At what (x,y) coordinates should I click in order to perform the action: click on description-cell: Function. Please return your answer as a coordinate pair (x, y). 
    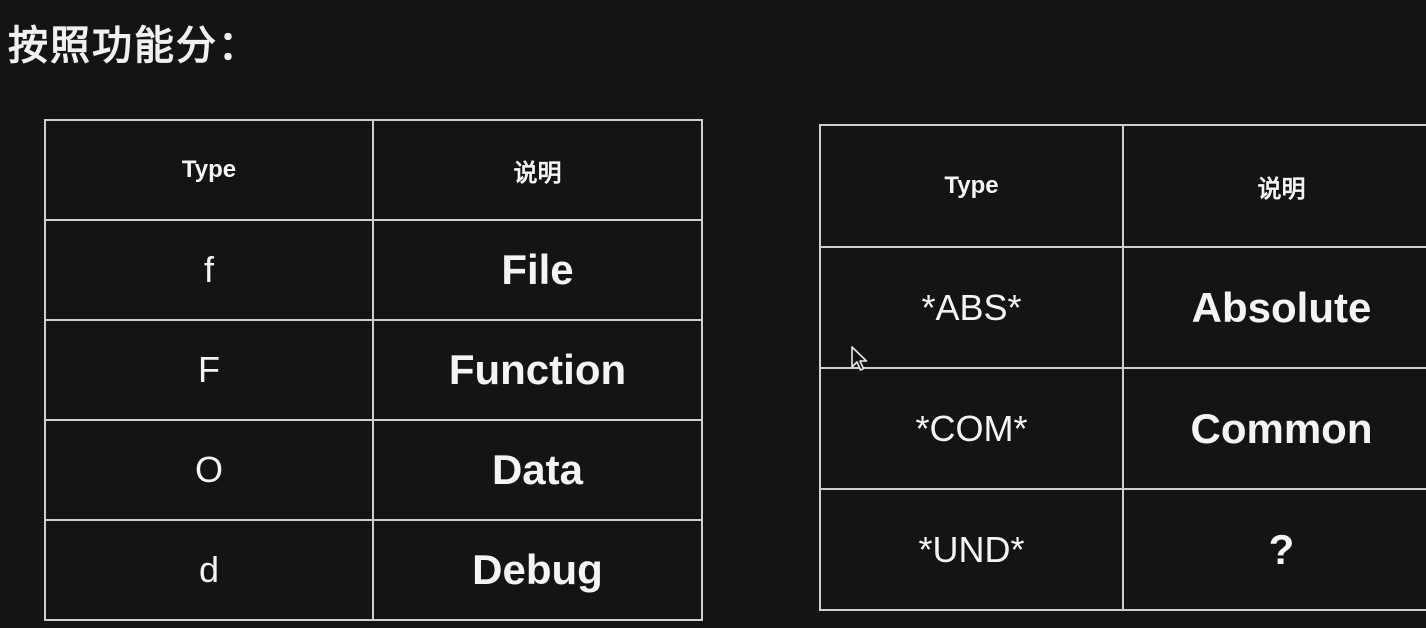
    Looking at the image, I should click on (537, 370).